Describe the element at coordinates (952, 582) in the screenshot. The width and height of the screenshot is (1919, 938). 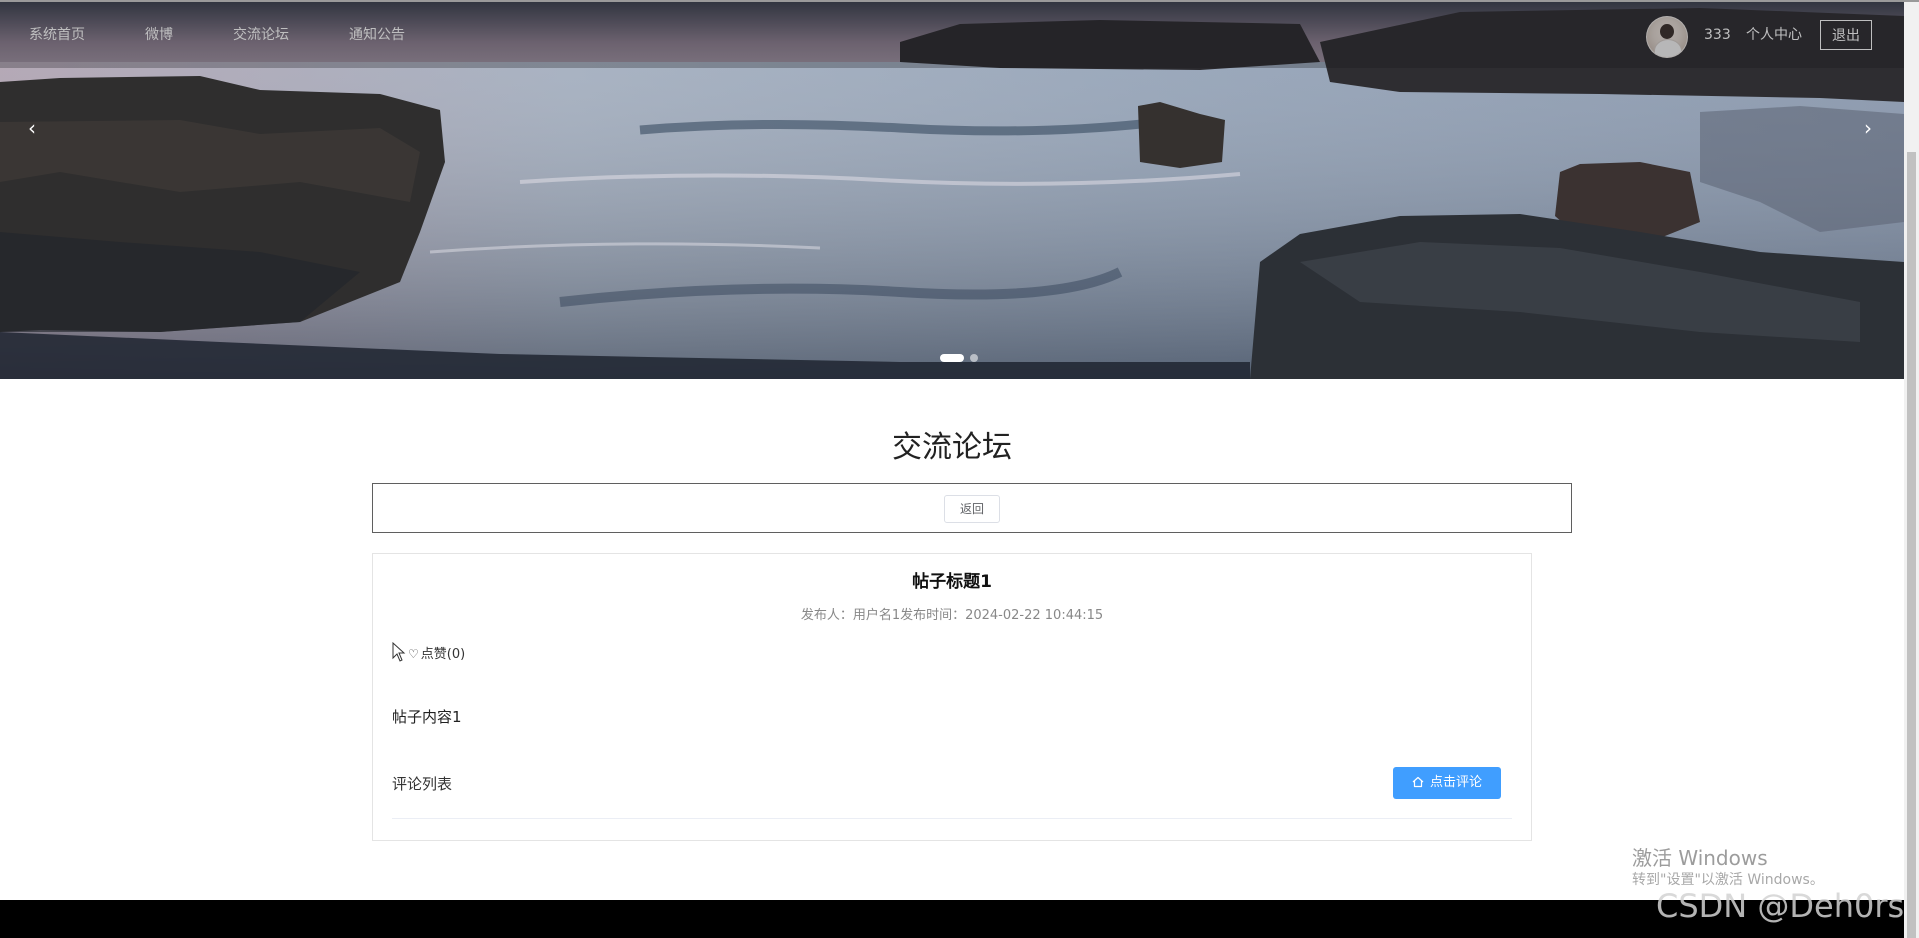
I see `post-title: 帖子标题1` at that location.